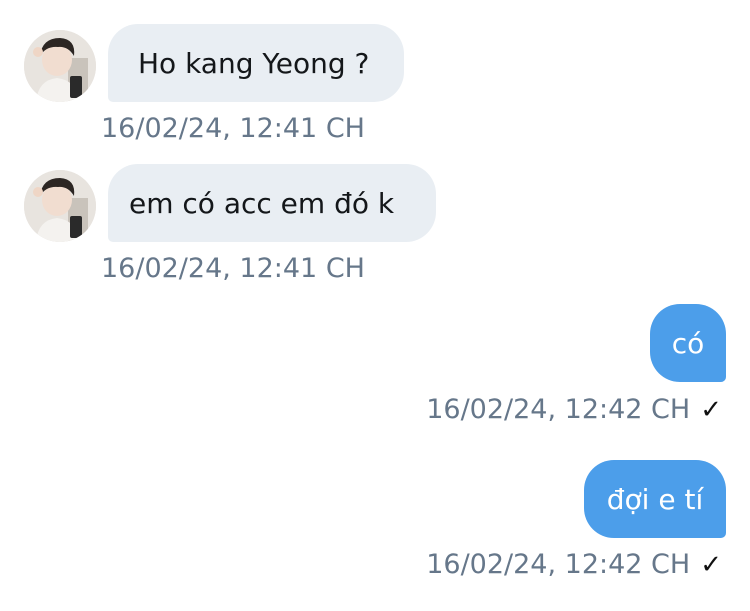 The height and width of the screenshot is (611, 750). I want to click on message-bubble-incoming: em có acc em đó k, so click(272, 203).